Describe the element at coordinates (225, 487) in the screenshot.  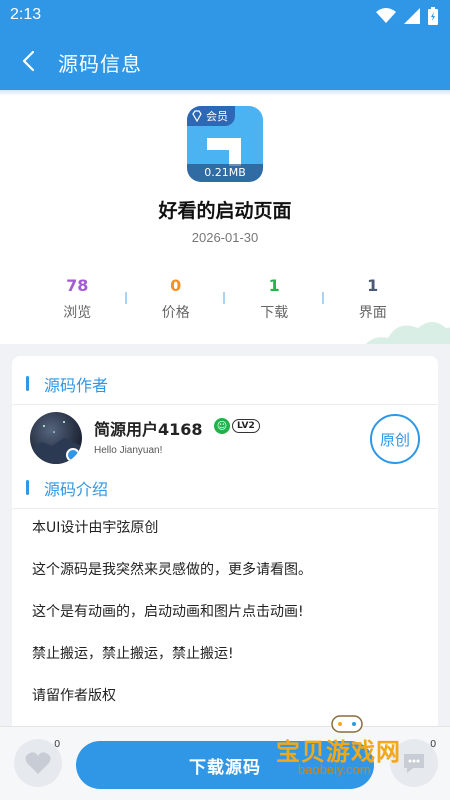
I see `intro-section-header: 源码介绍` at that location.